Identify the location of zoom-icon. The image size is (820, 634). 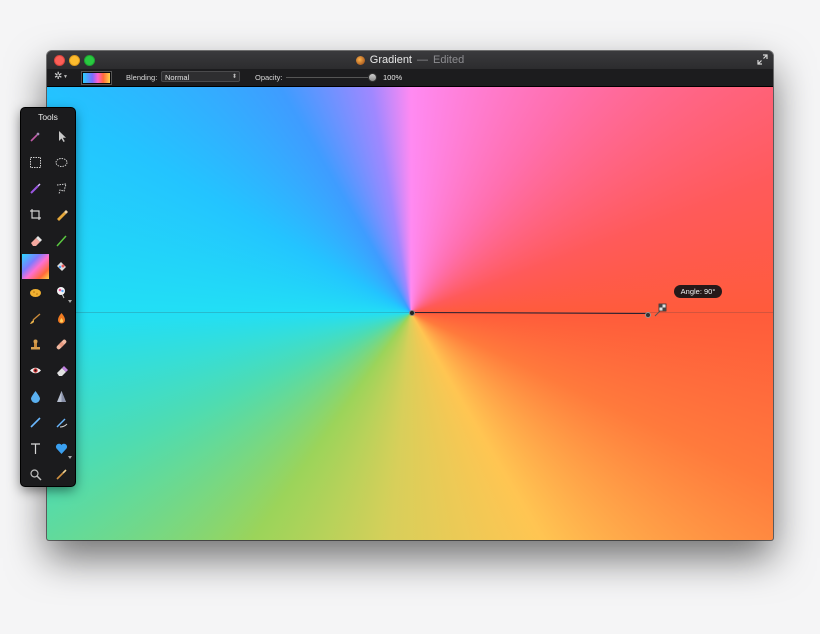
(35, 474).